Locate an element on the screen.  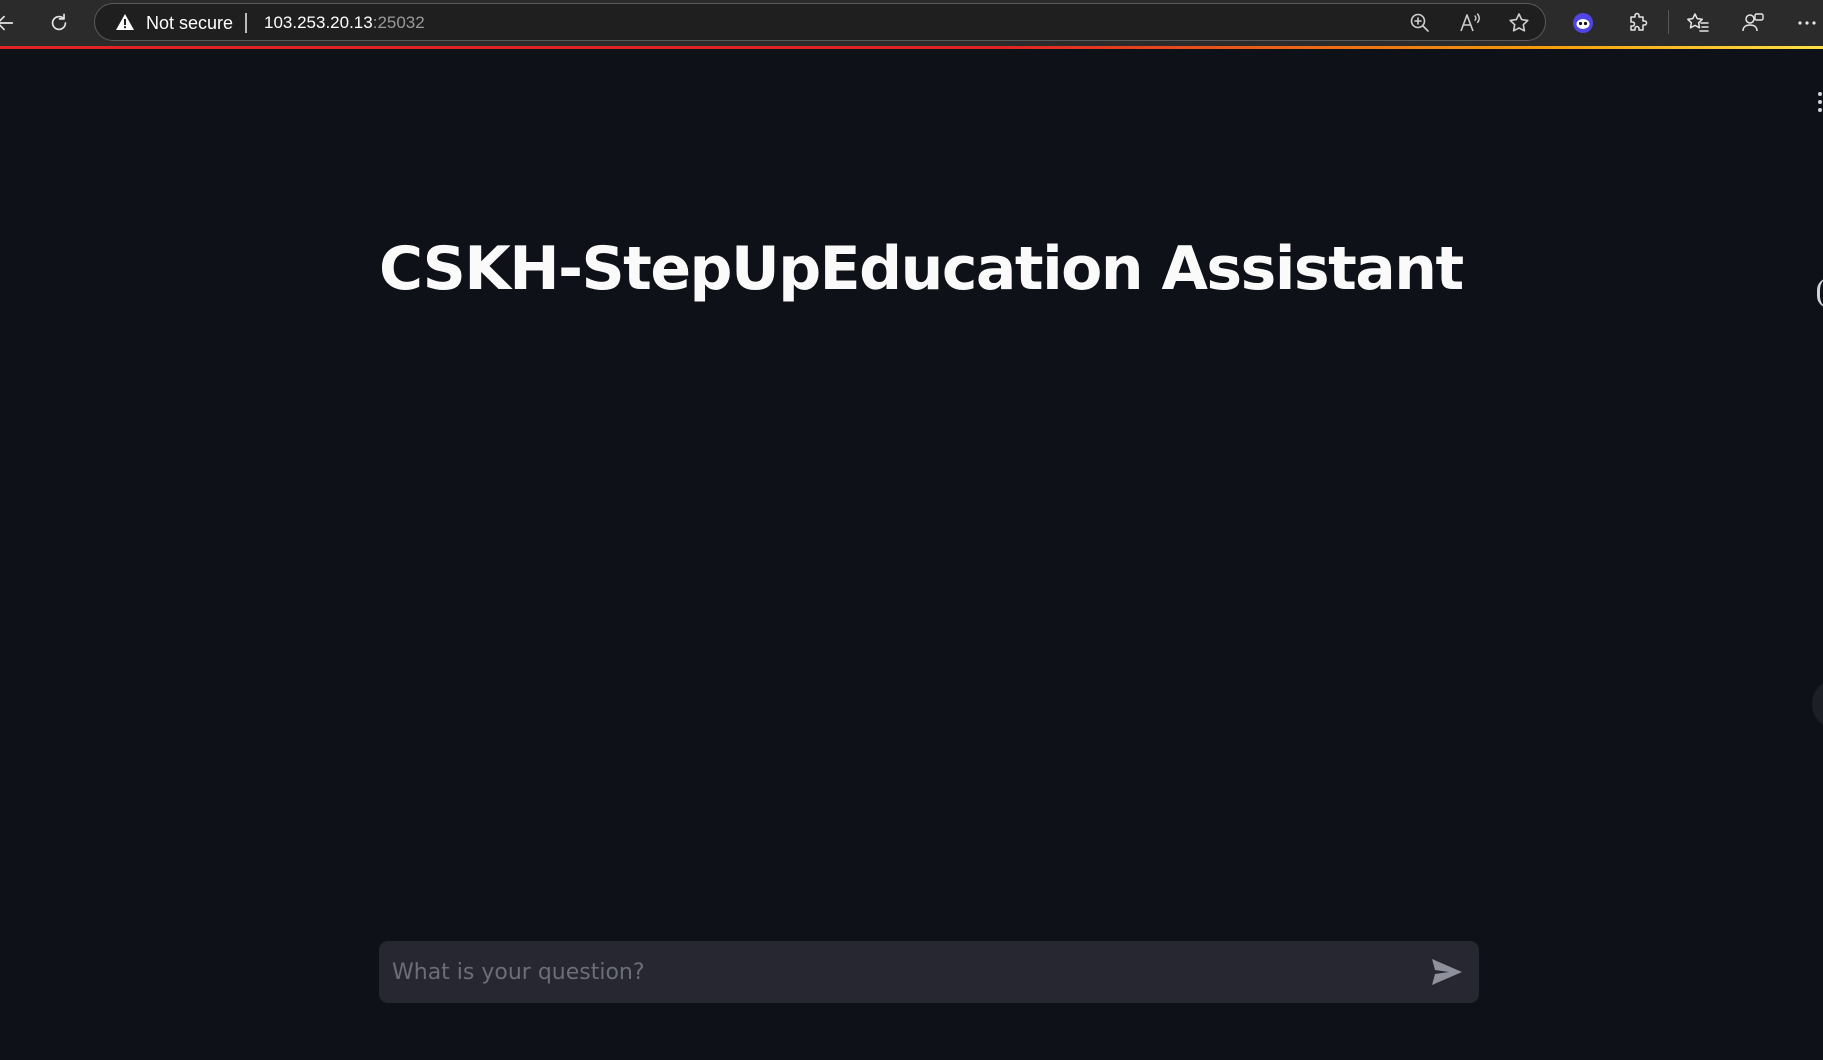
address-bar: Not secure 103.253.20.13:25032 is located at coordinates (820, 22).